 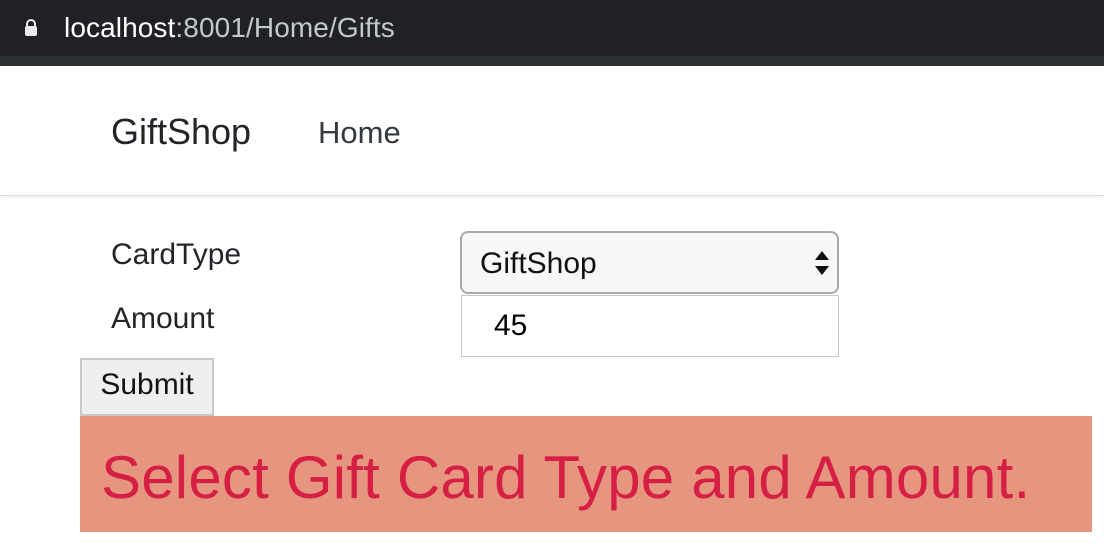 I want to click on url-text: localhost:8001/Home/Gifts, so click(x=229, y=28).